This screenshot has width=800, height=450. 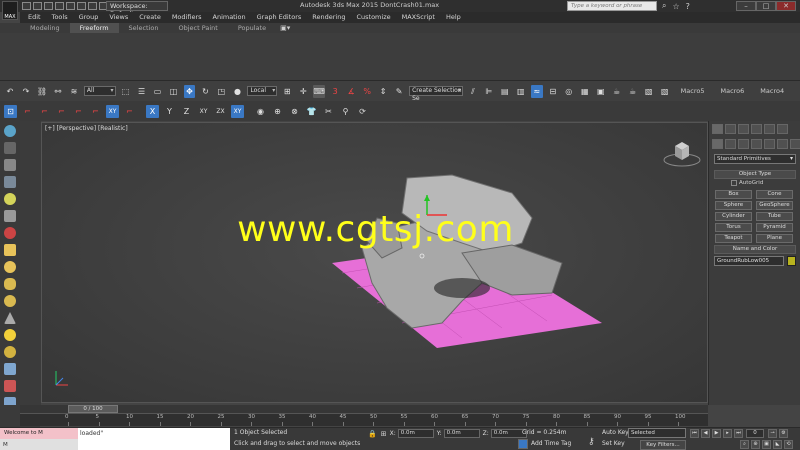 I want to click on maxscript-mini-listener: Welcome to M, so click(x=39, y=433).